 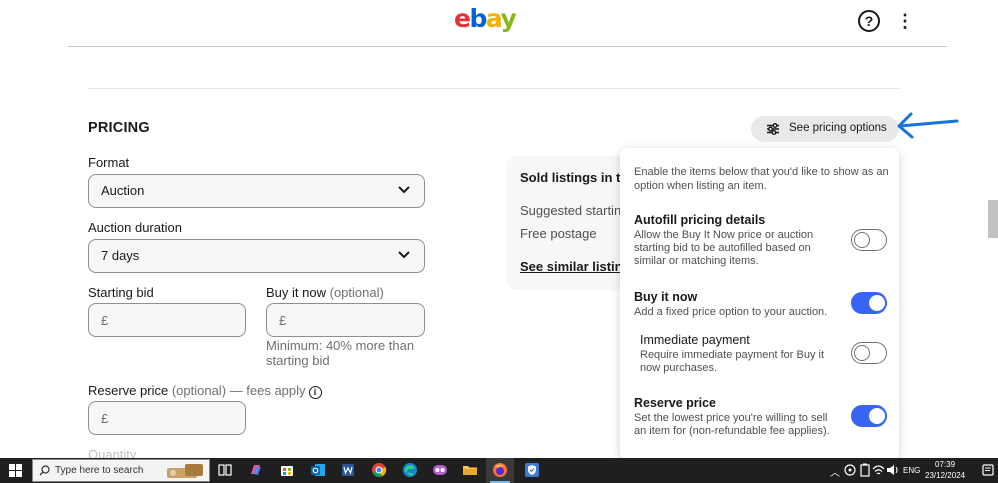 What do you see at coordinates (287, 470) in the screenshot?
I see `microsoft-store-icon` at bounding box center [287, 470].